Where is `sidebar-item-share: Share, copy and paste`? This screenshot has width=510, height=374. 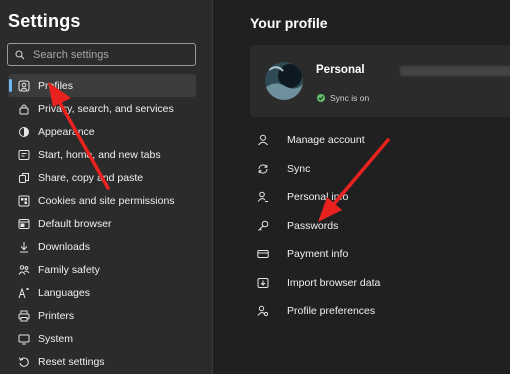
sidebar-item-share: Share, copy and paste is located at coordinates (102, 177).